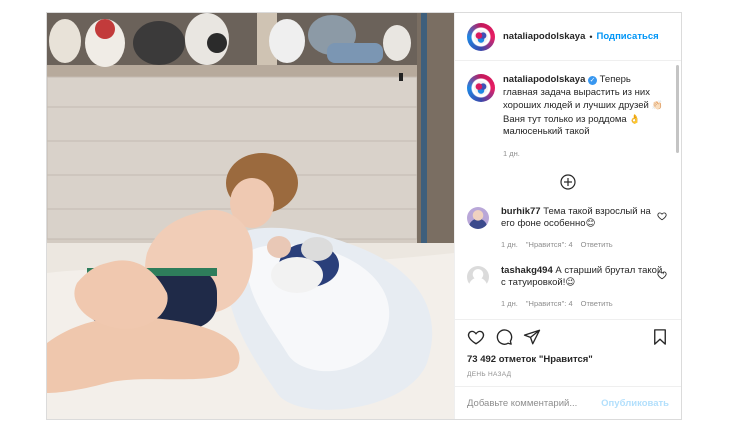 The height and width of the screenshot is (434, 730). I want to click on posted-ago: ДЕНЬ НАЗАД, so click(489, 374).